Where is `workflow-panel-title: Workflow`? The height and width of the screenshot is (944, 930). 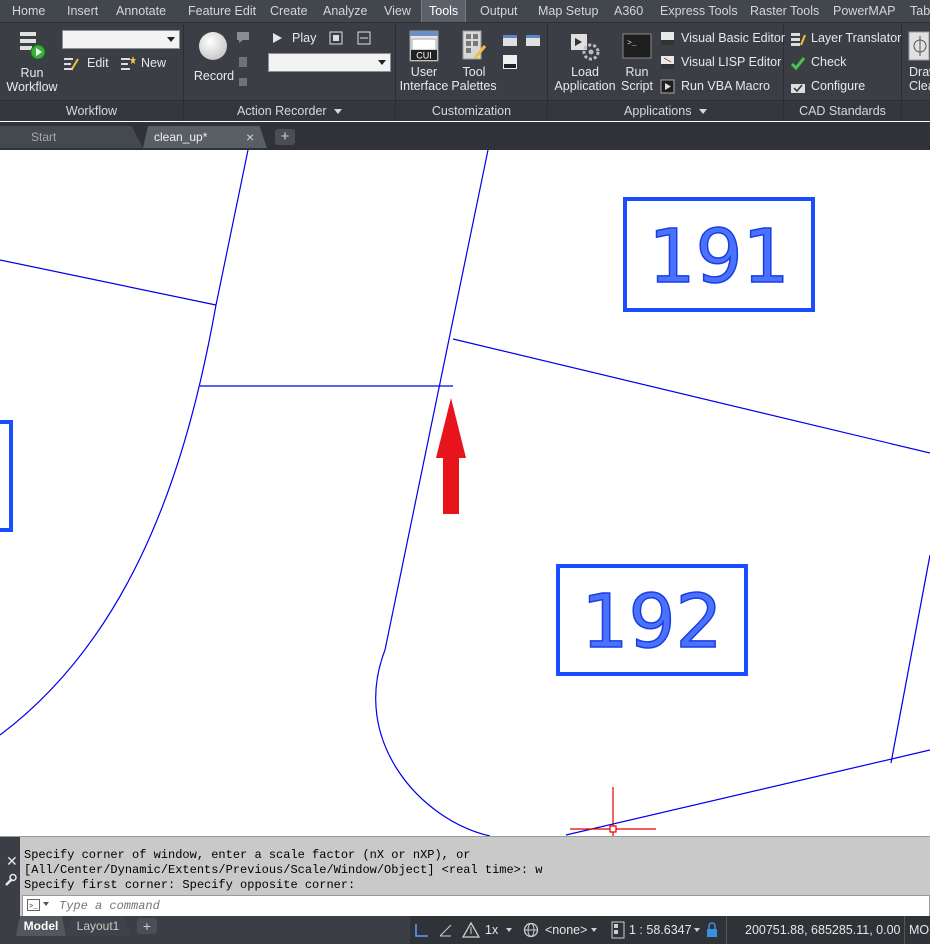 workflow-panel-title: Workflow is located at coordinates (91, 110).